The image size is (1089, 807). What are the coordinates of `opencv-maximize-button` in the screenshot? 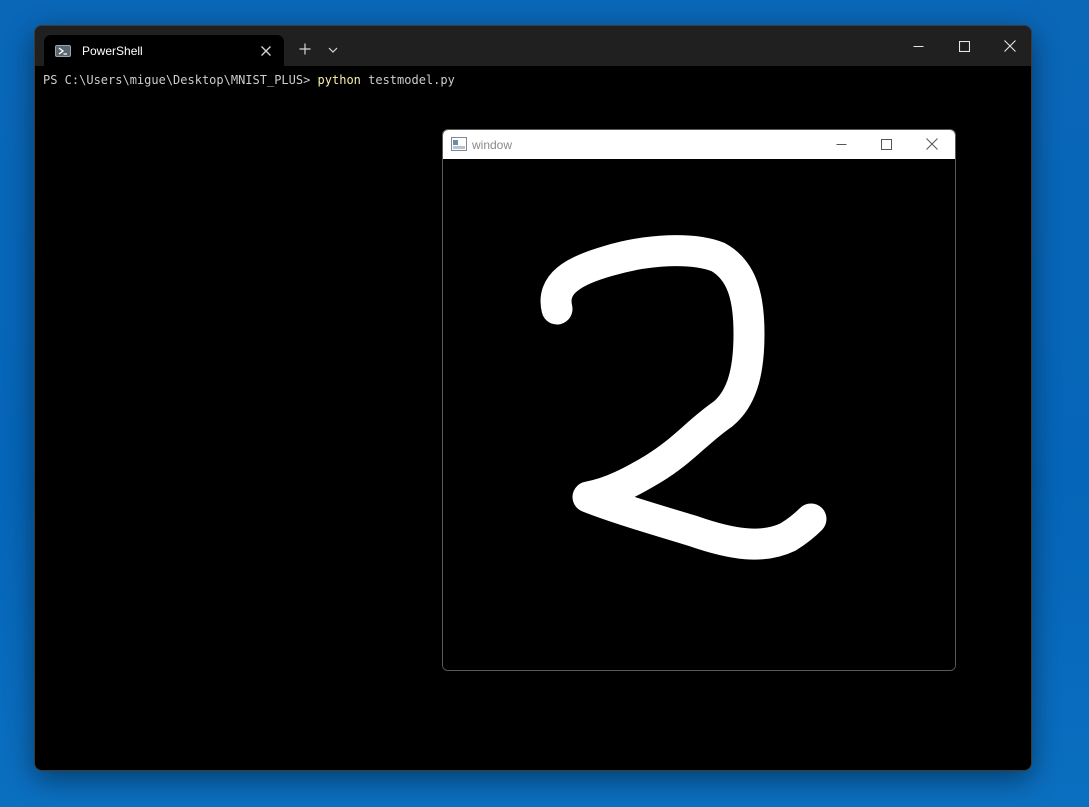 It's located at (886, 144).